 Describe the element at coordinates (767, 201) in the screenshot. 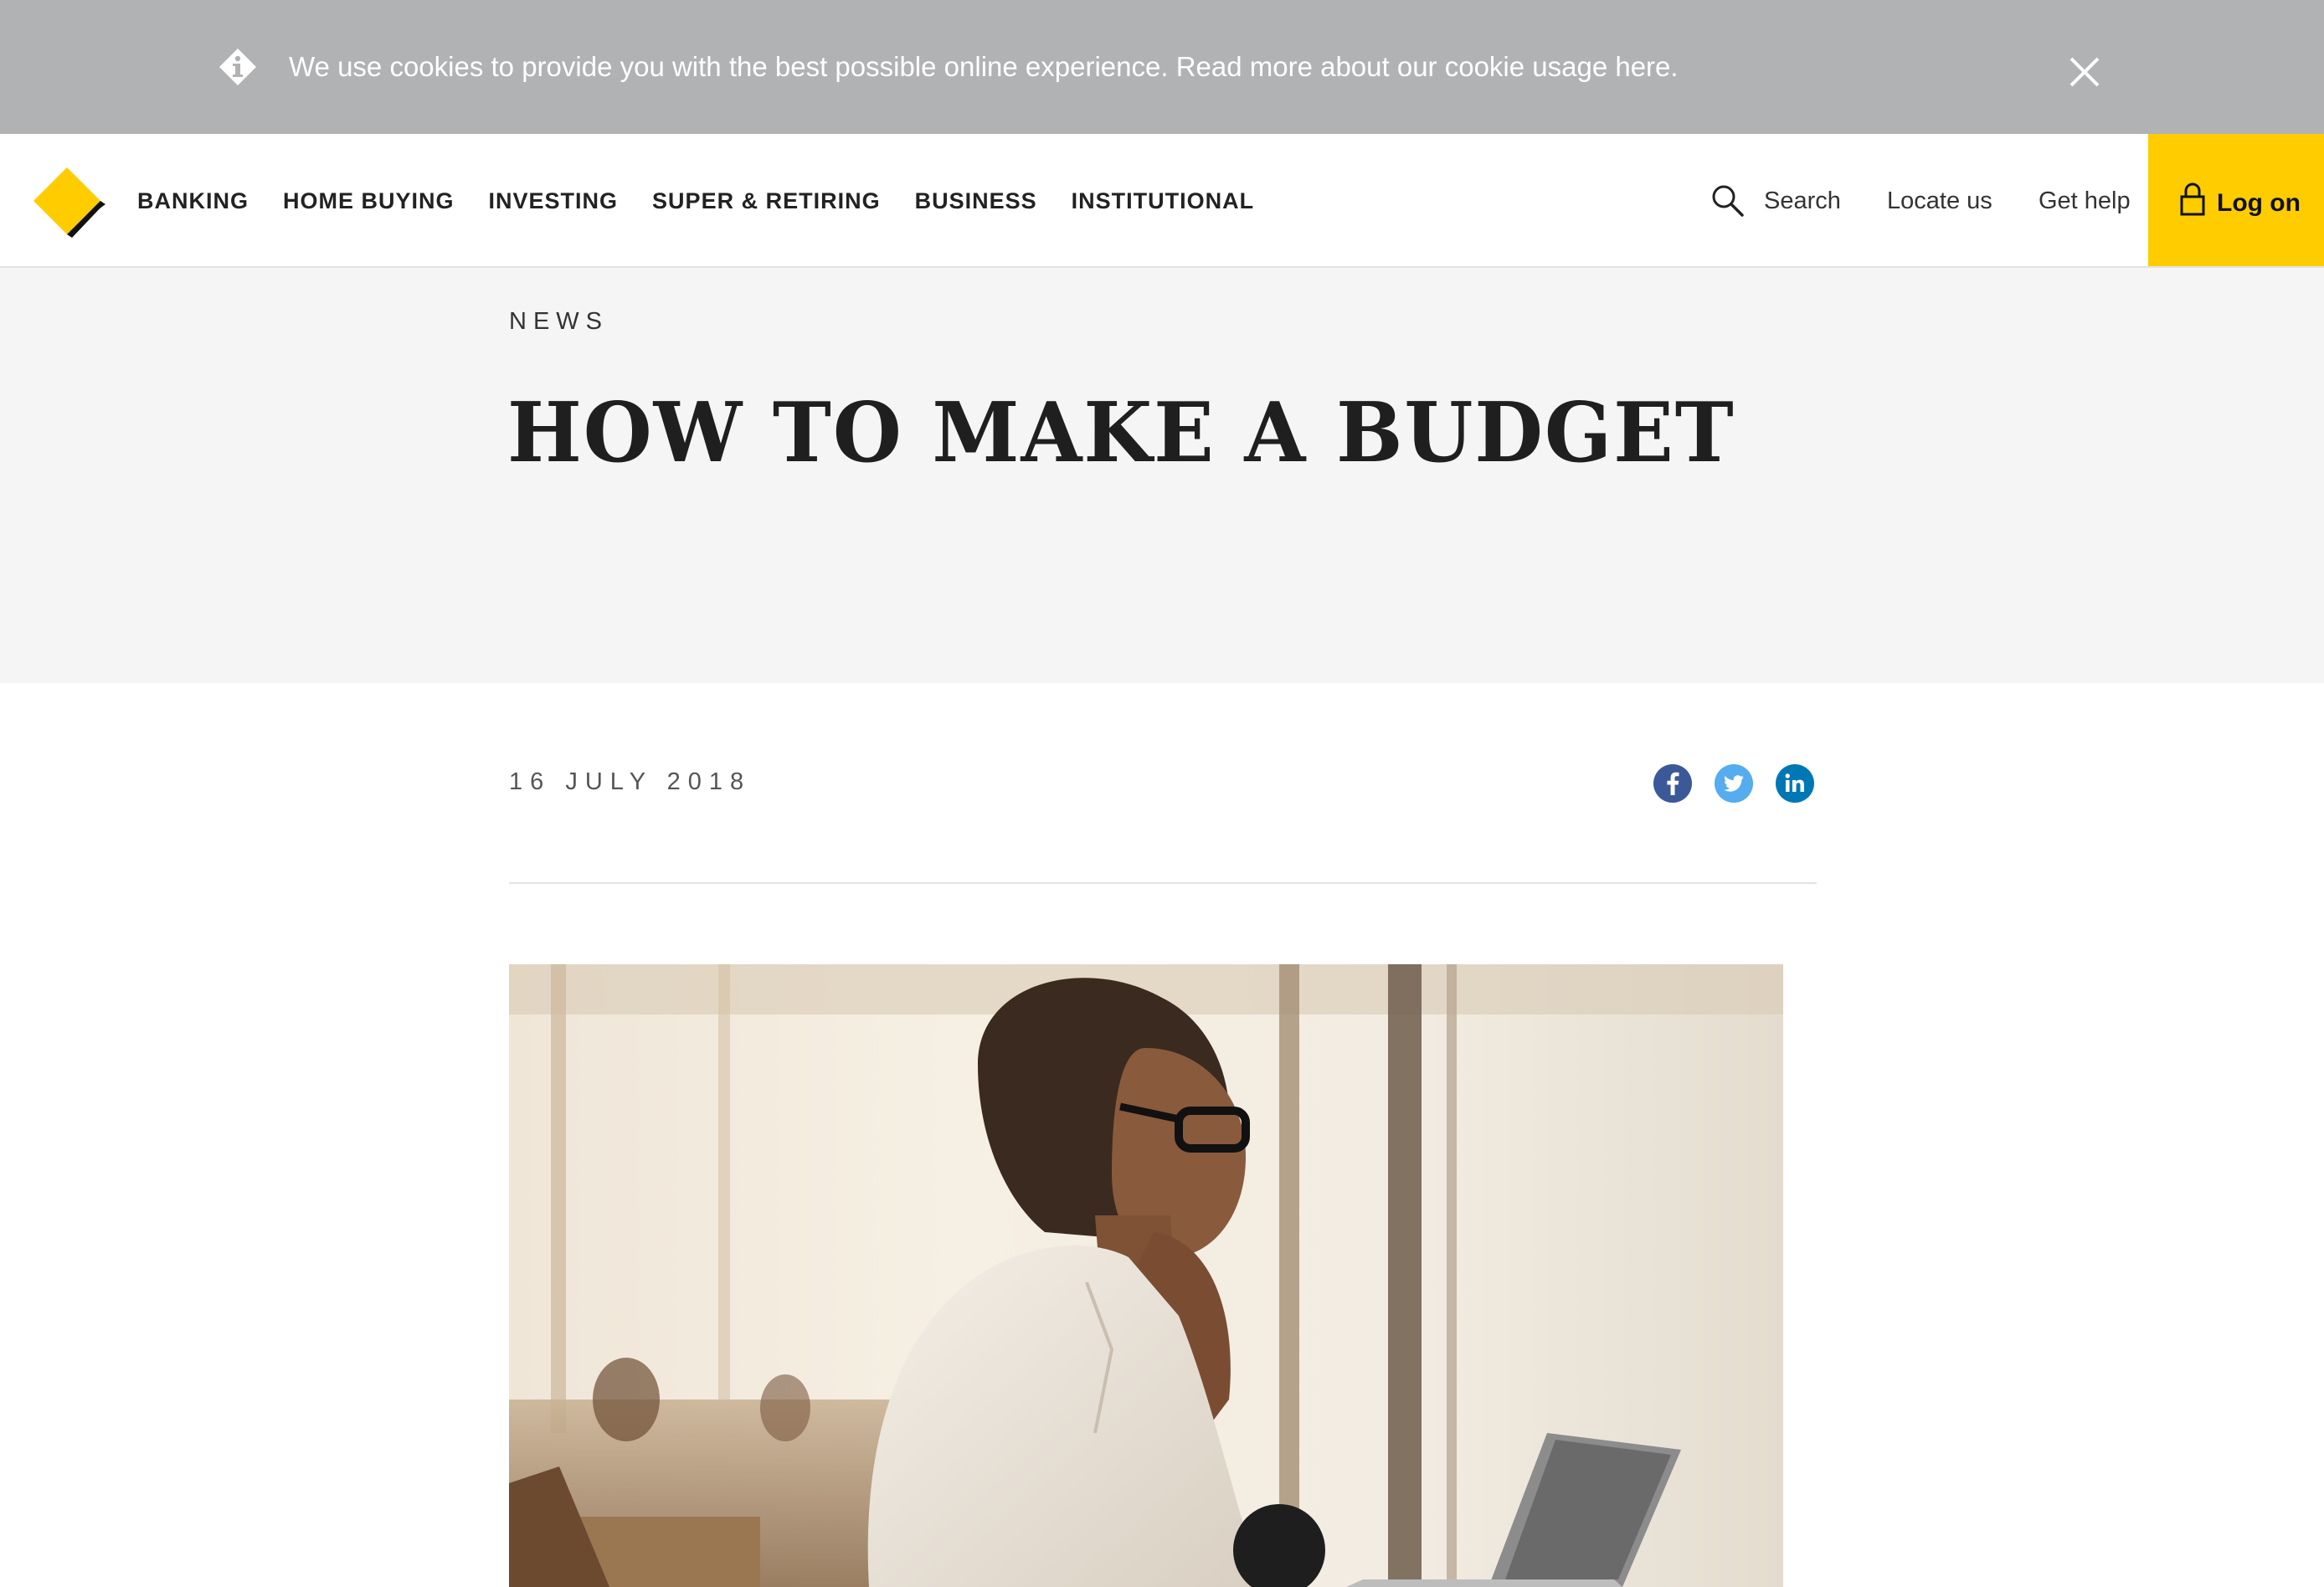

I see `nav-super-retiring: SUPER & RETIRING` at that location.